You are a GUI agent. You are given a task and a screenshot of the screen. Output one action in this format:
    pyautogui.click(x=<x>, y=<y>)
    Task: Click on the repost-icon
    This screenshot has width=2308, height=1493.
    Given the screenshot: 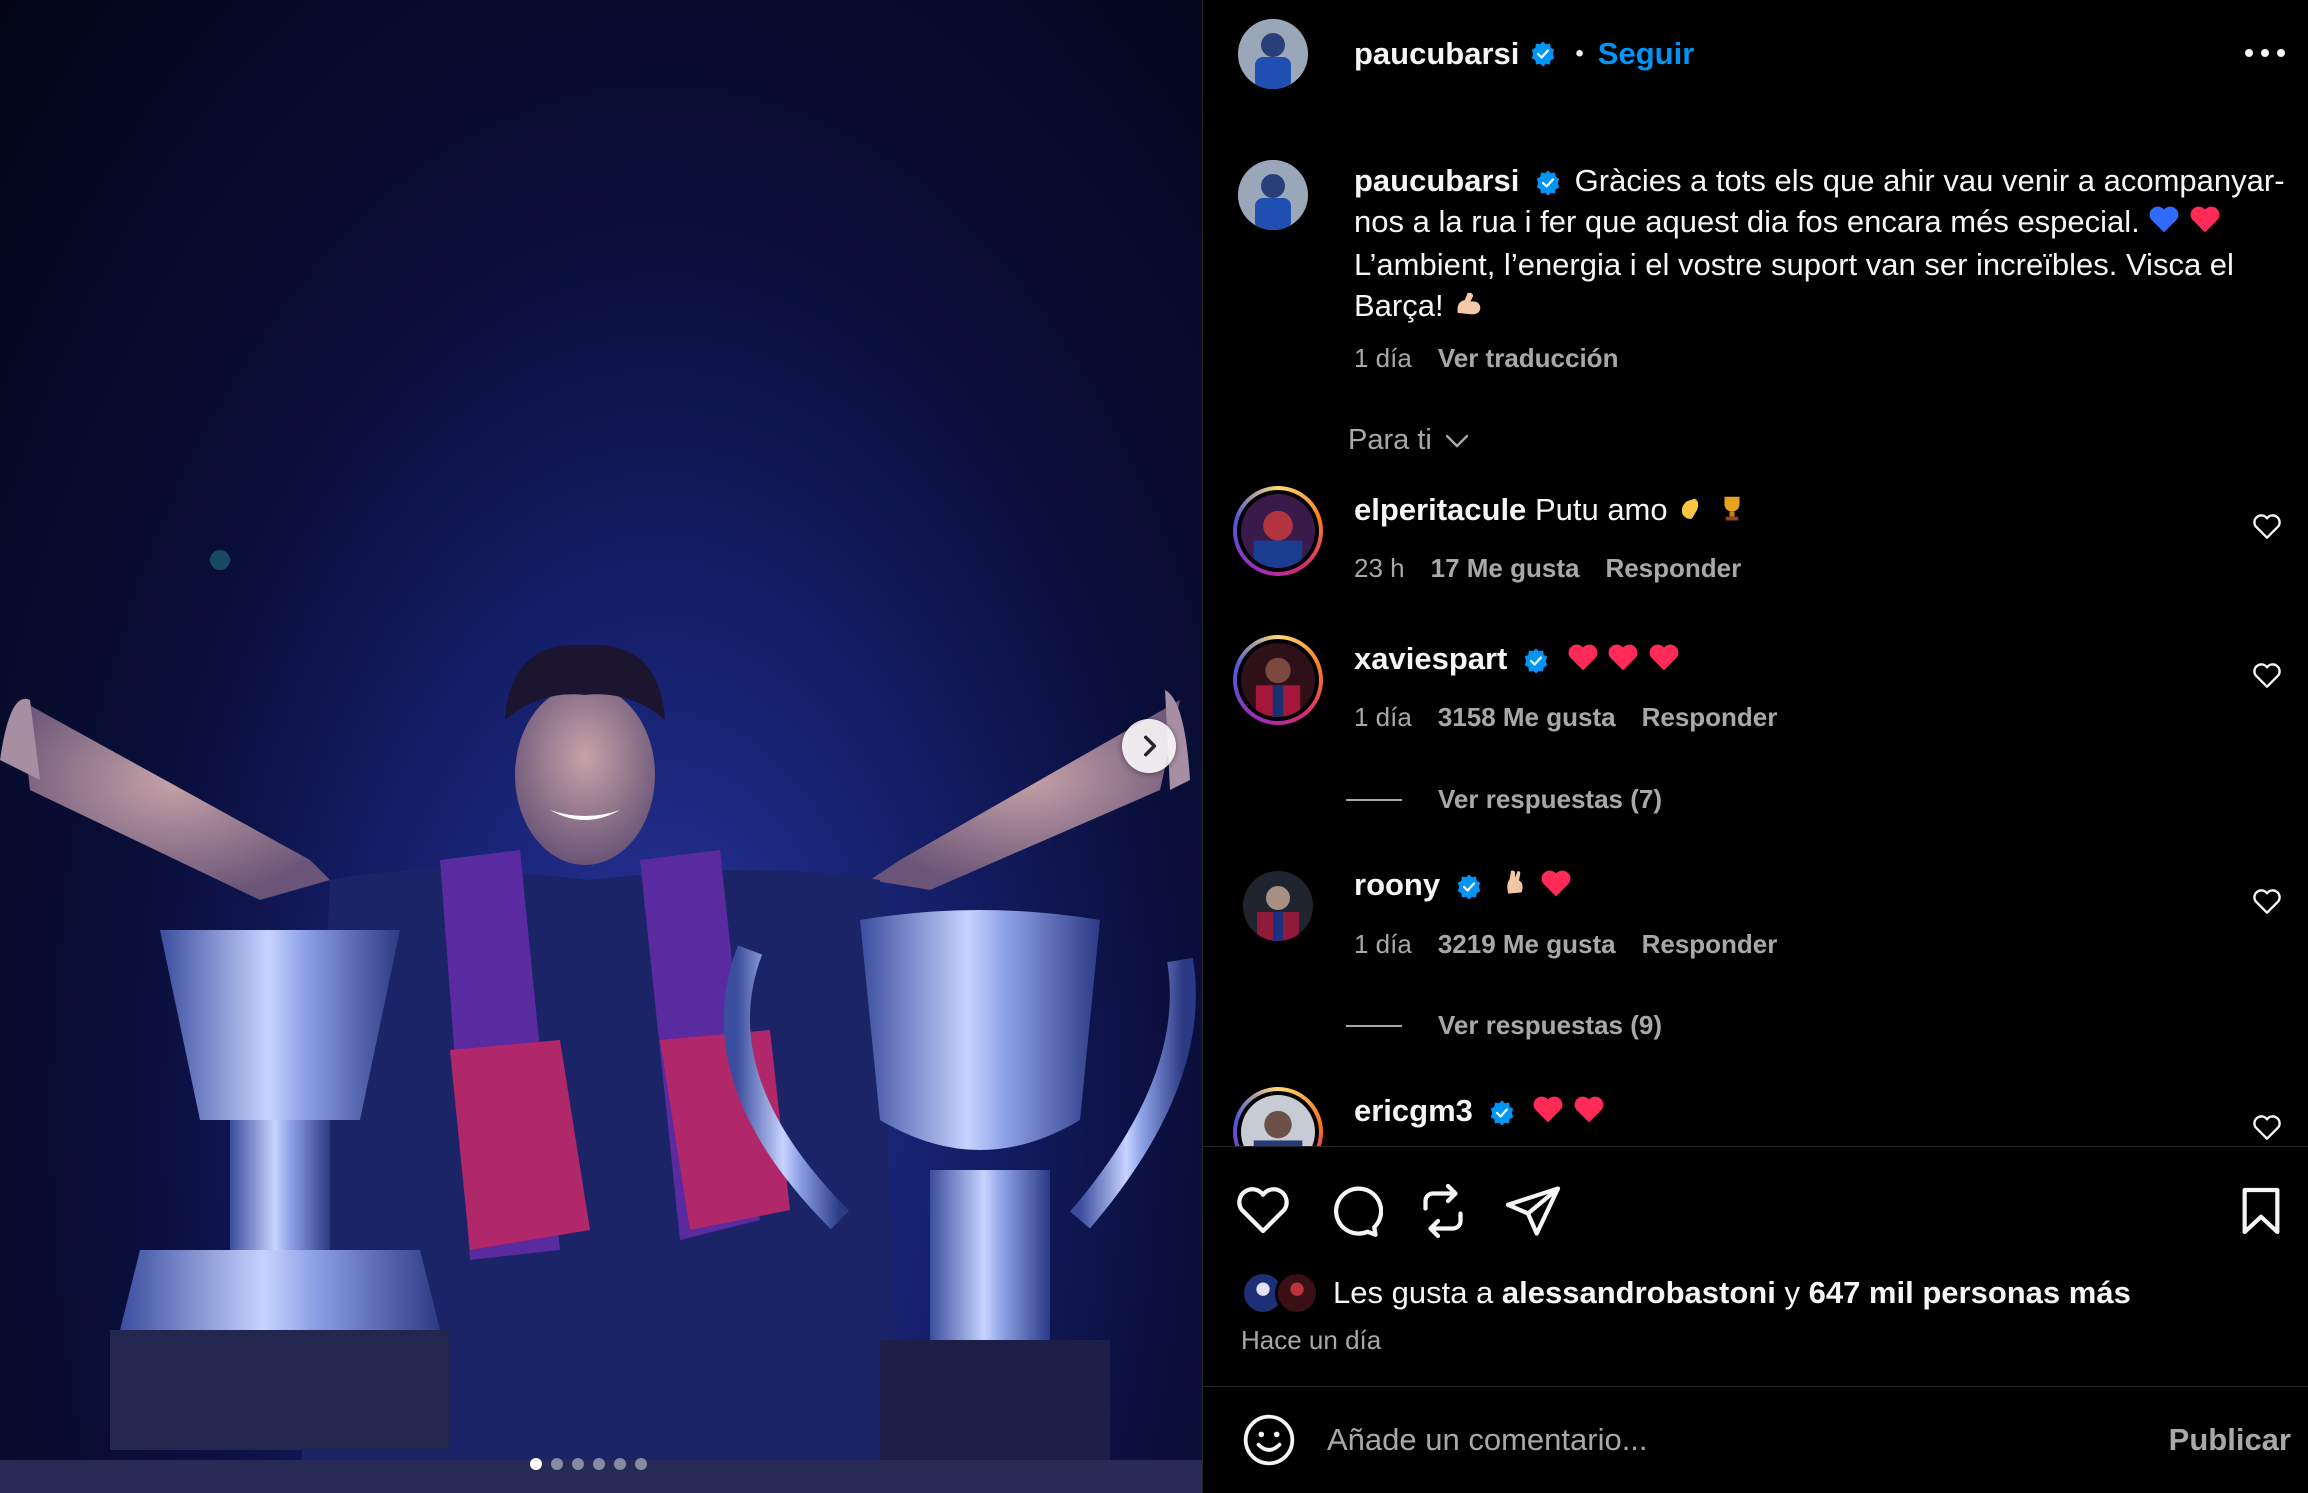 What is the action you would take?
    pyautogui.click(x=1443, y=1211)
    